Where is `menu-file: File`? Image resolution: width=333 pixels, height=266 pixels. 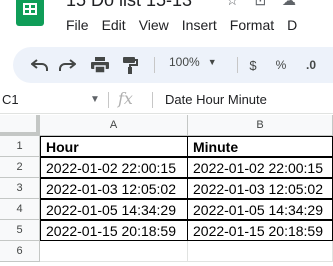
menu-file: File is located at coordinates (77, 25).